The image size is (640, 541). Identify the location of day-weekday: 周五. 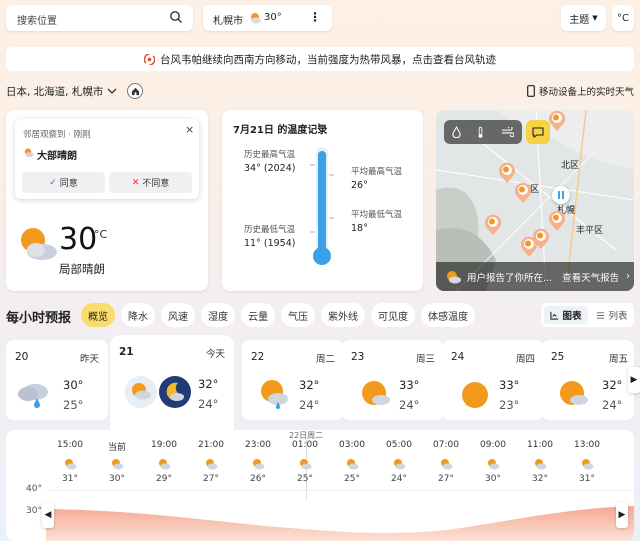
(618, 359).